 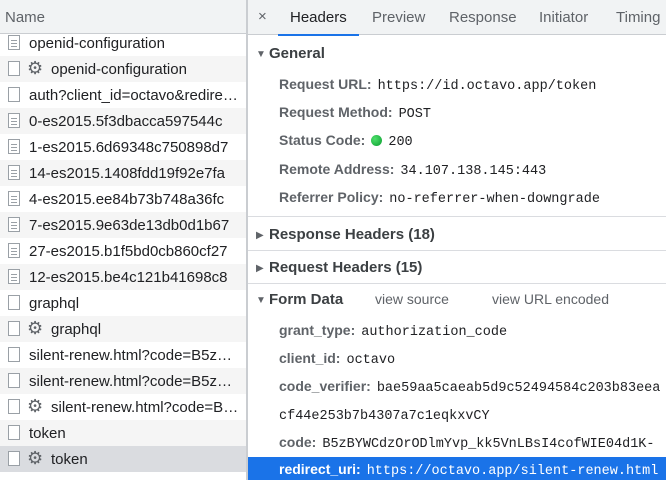 I want to click on response-headers-section-toggle: ▶ Response Headers (18), so click(x=345, y=234).